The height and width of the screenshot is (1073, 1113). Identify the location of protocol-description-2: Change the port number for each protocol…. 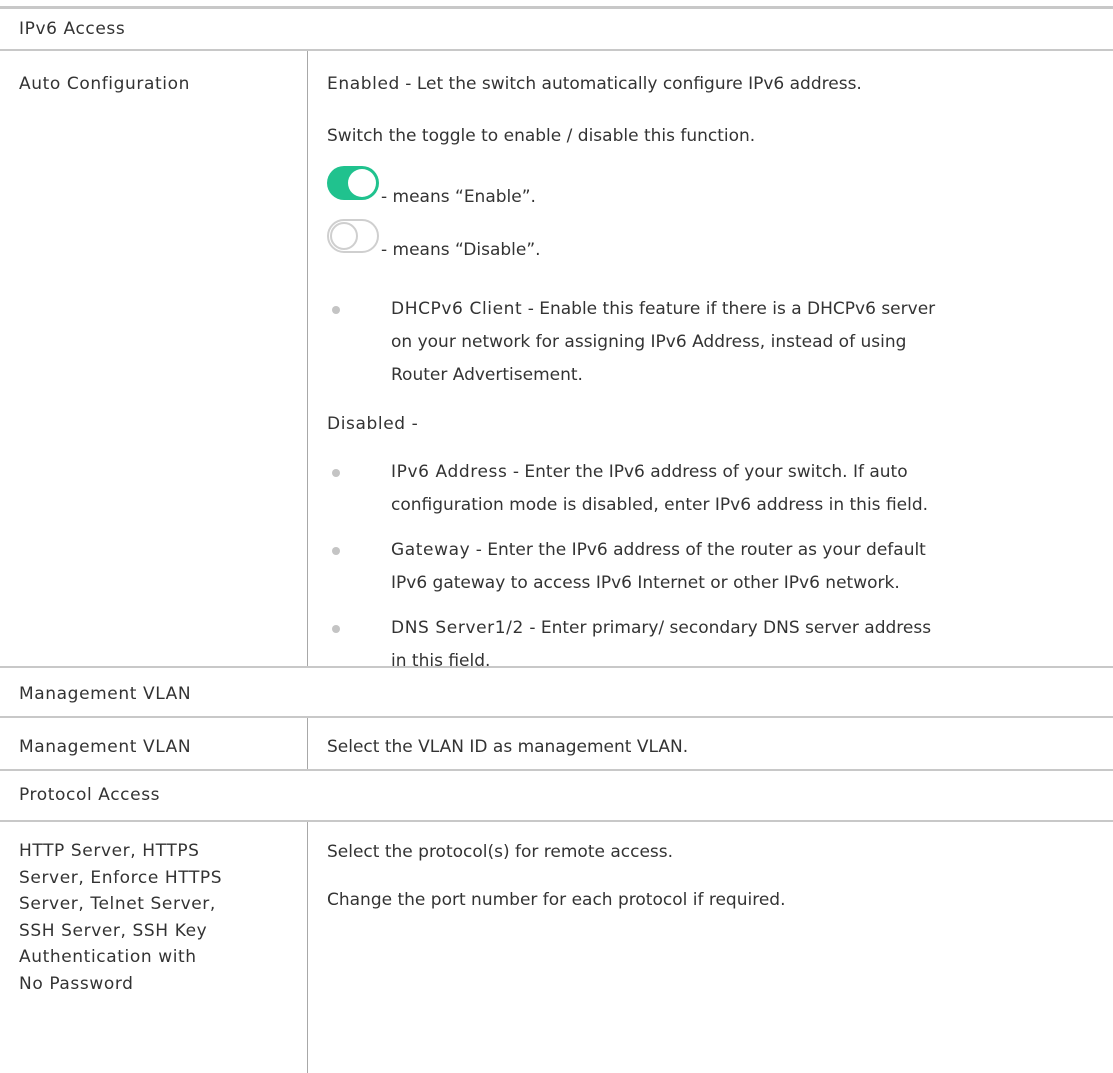
(556, 900).